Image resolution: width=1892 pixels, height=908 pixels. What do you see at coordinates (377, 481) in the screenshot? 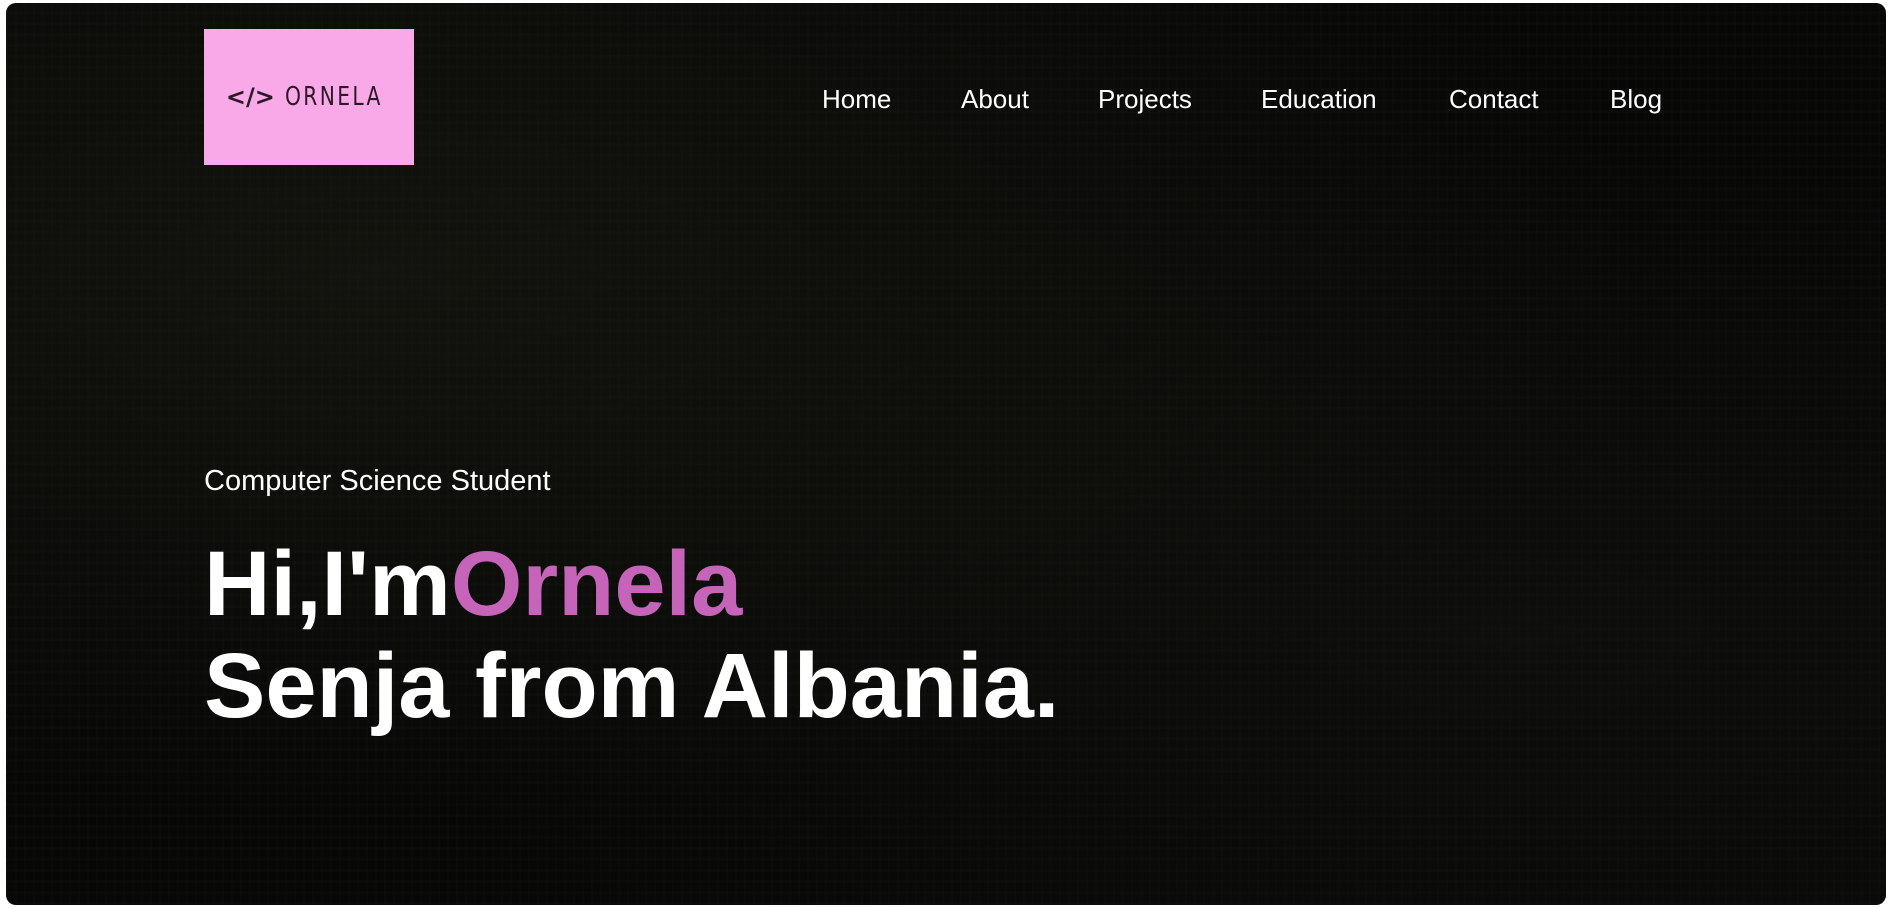
I see `hero-subtitle: Computer Science Student` at bounding box center [377, 481].